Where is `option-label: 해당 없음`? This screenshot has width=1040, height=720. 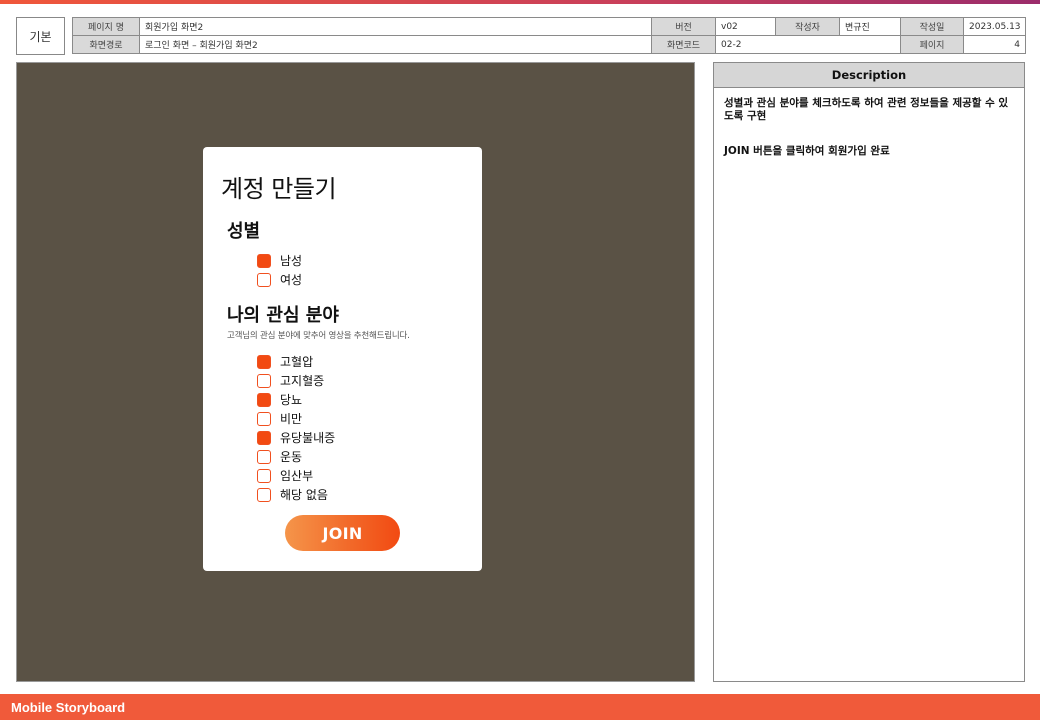
option-label: 해당 없음 is located at coordinates (304, 495).